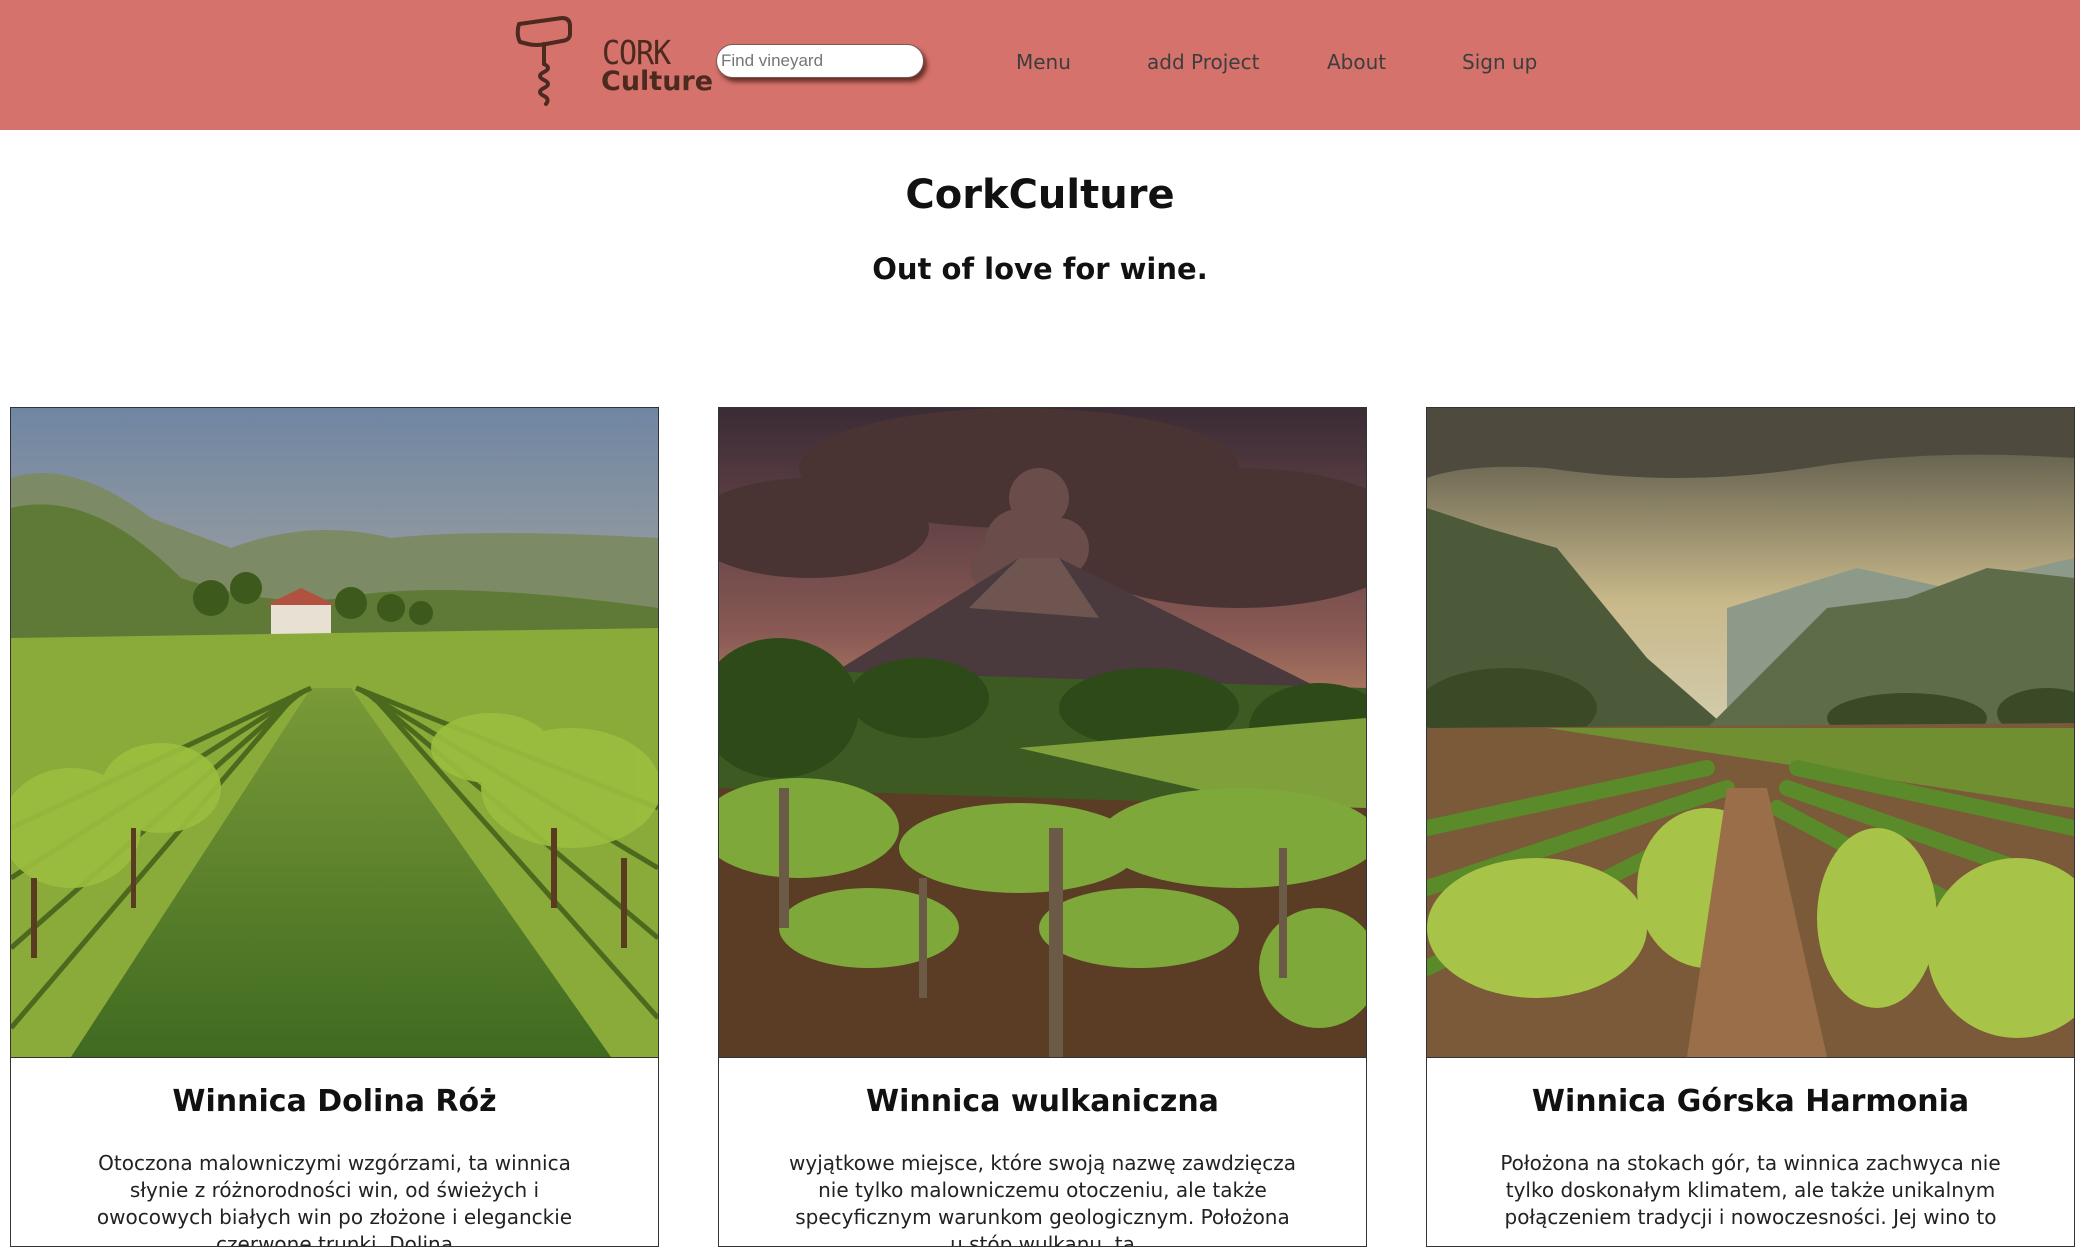 This screenshot has height=1247, width=2080. I want to click on nav-sign-up: Sign up, so click(1499, 62).